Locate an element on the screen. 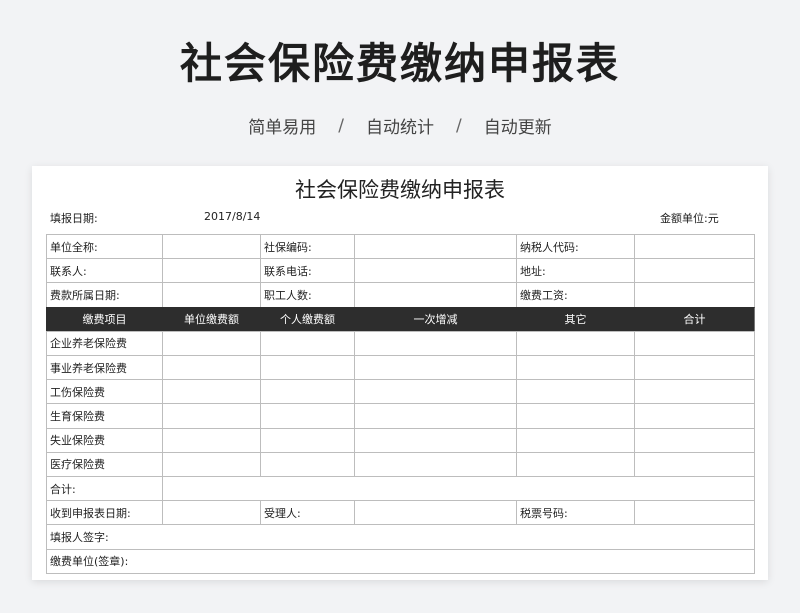 The width and height of the screenshot is (800, 613). fill-date-value: 2017/8/14 is located at coordinates (232, 216).